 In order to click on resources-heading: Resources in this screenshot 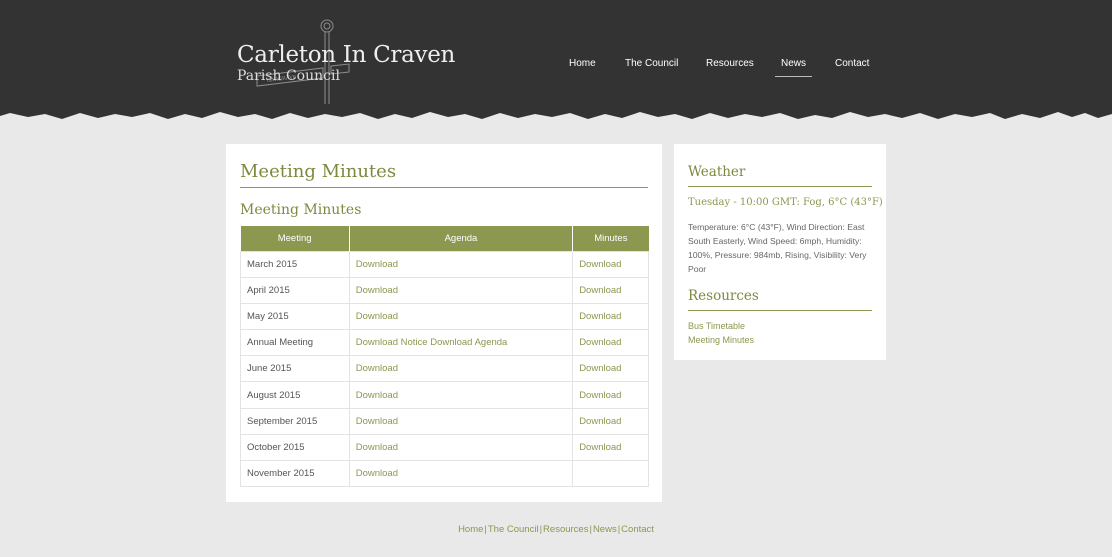, I will do `click(780, 299)`.